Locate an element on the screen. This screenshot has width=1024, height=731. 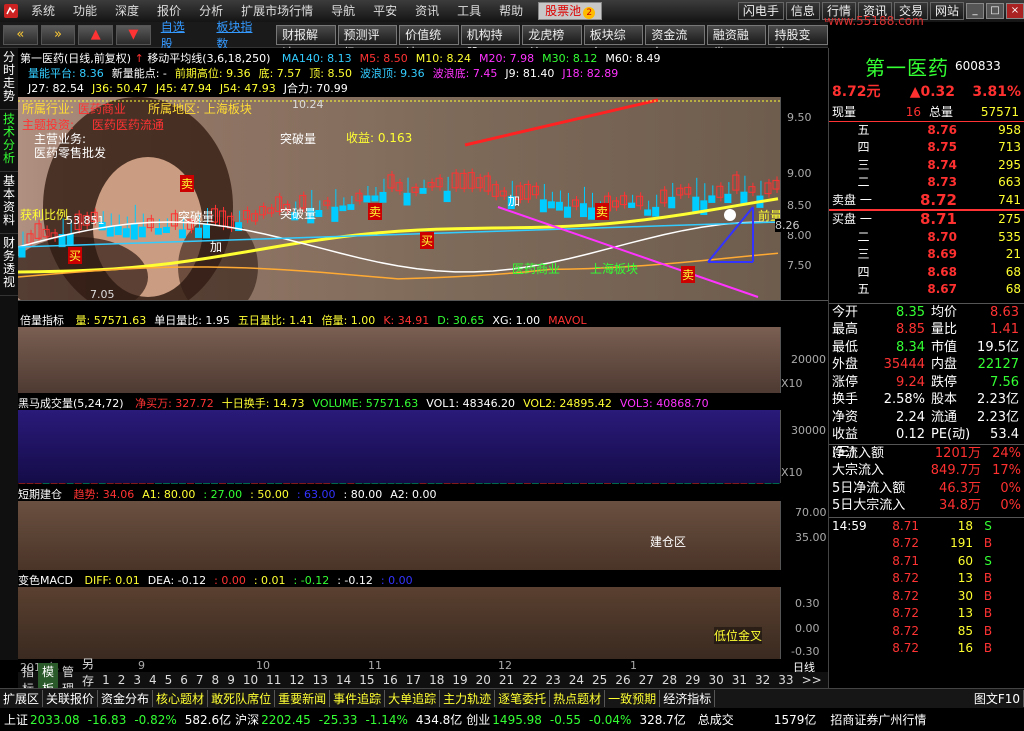
tab-finance: 财务透视 is located at coordinates (9, 265).